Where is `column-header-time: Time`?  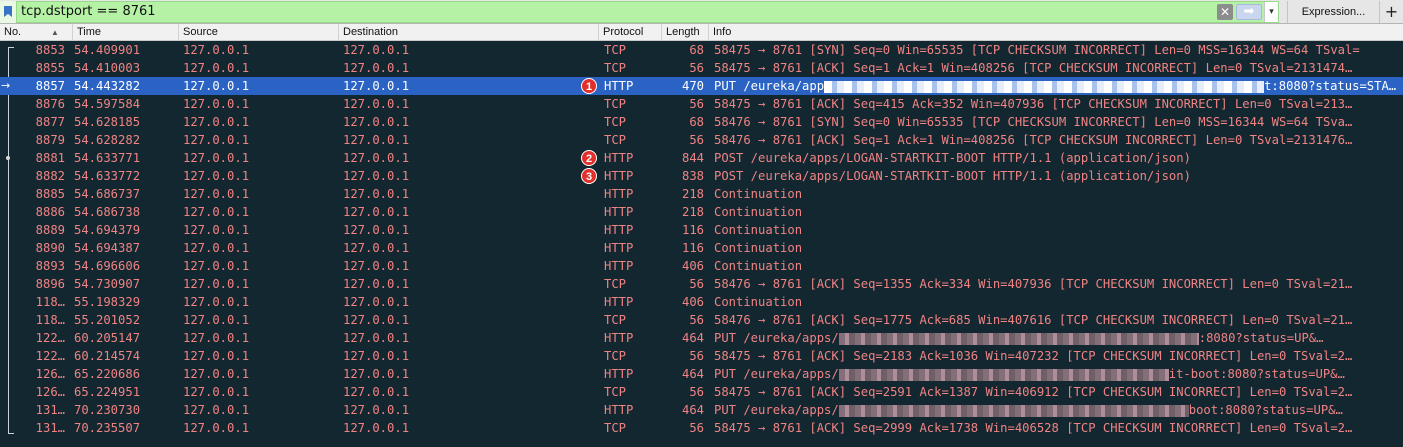
column-header-time: Time is located at coordinates (125, 32).